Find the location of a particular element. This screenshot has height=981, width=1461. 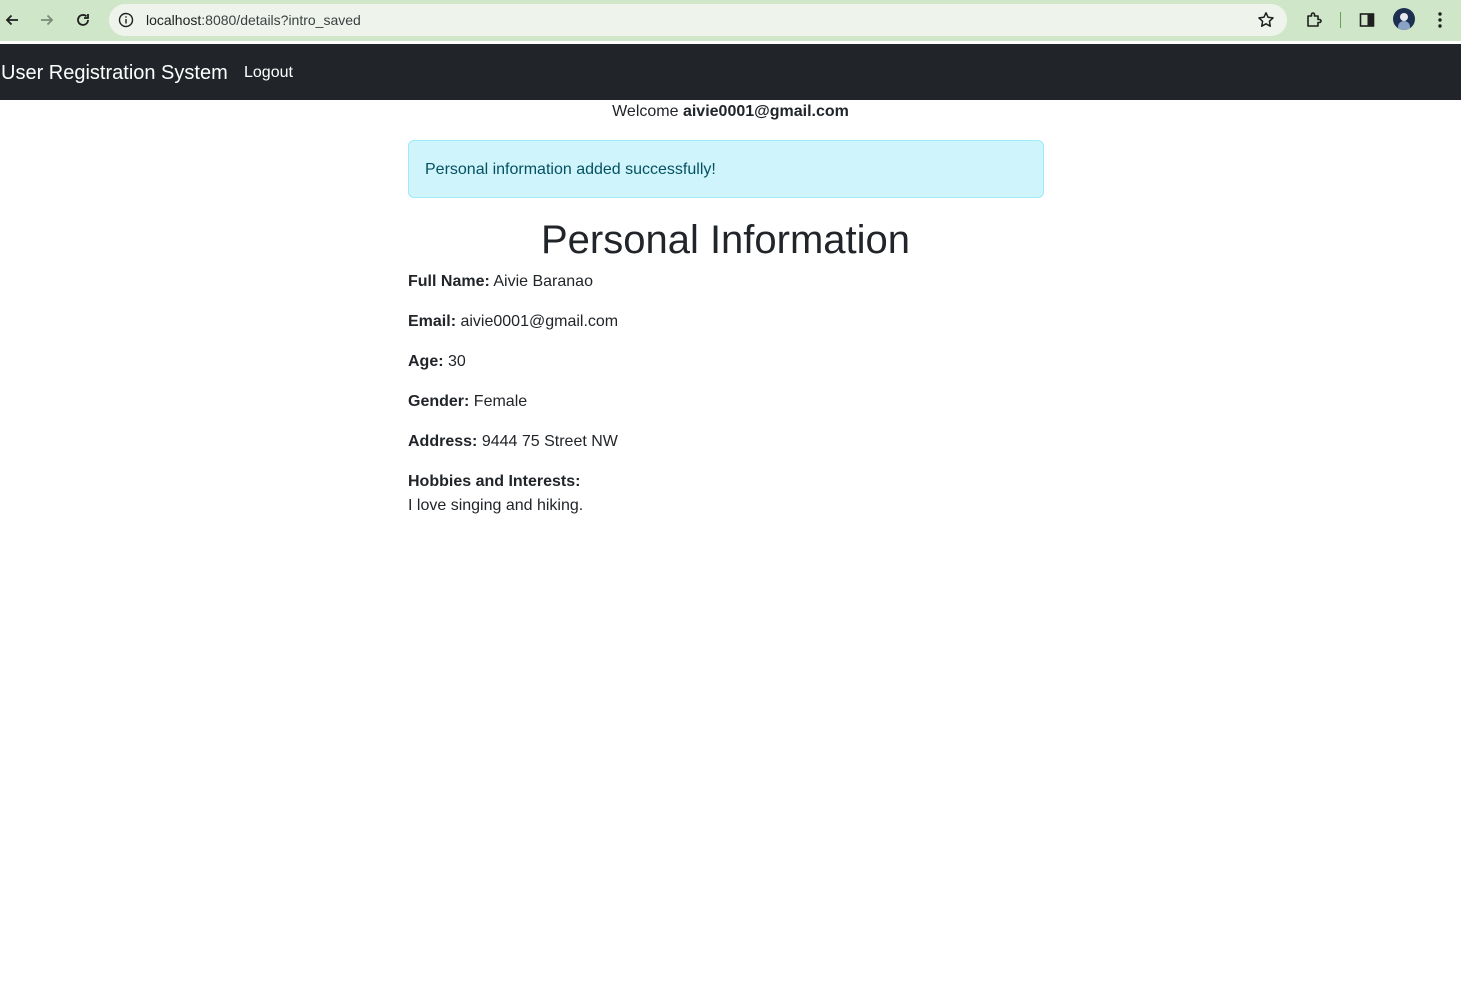

welcome-prefix: Welcome is located at coordinates (645, 111).